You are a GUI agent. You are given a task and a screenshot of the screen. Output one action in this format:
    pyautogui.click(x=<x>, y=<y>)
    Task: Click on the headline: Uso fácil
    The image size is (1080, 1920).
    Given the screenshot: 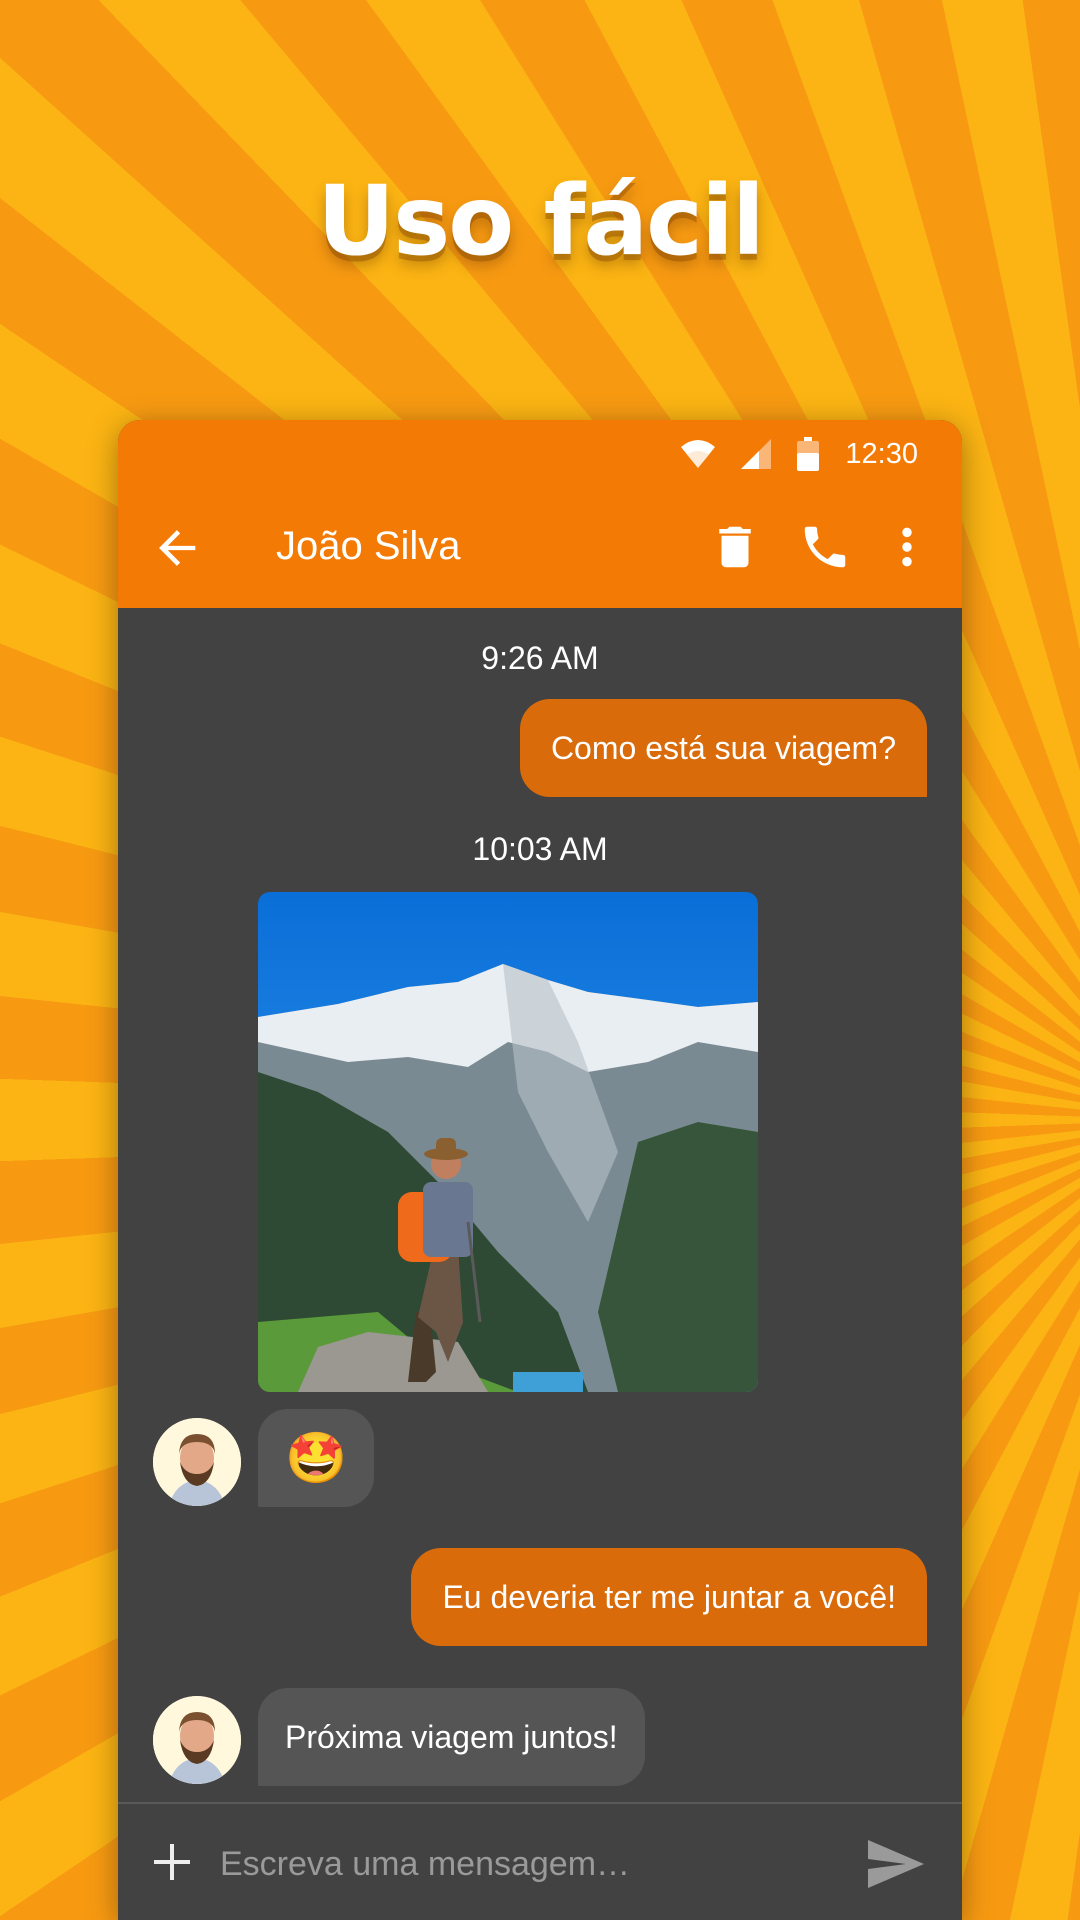 What is the action you would take?
    pyautogui.click(x=541, y=221)
    